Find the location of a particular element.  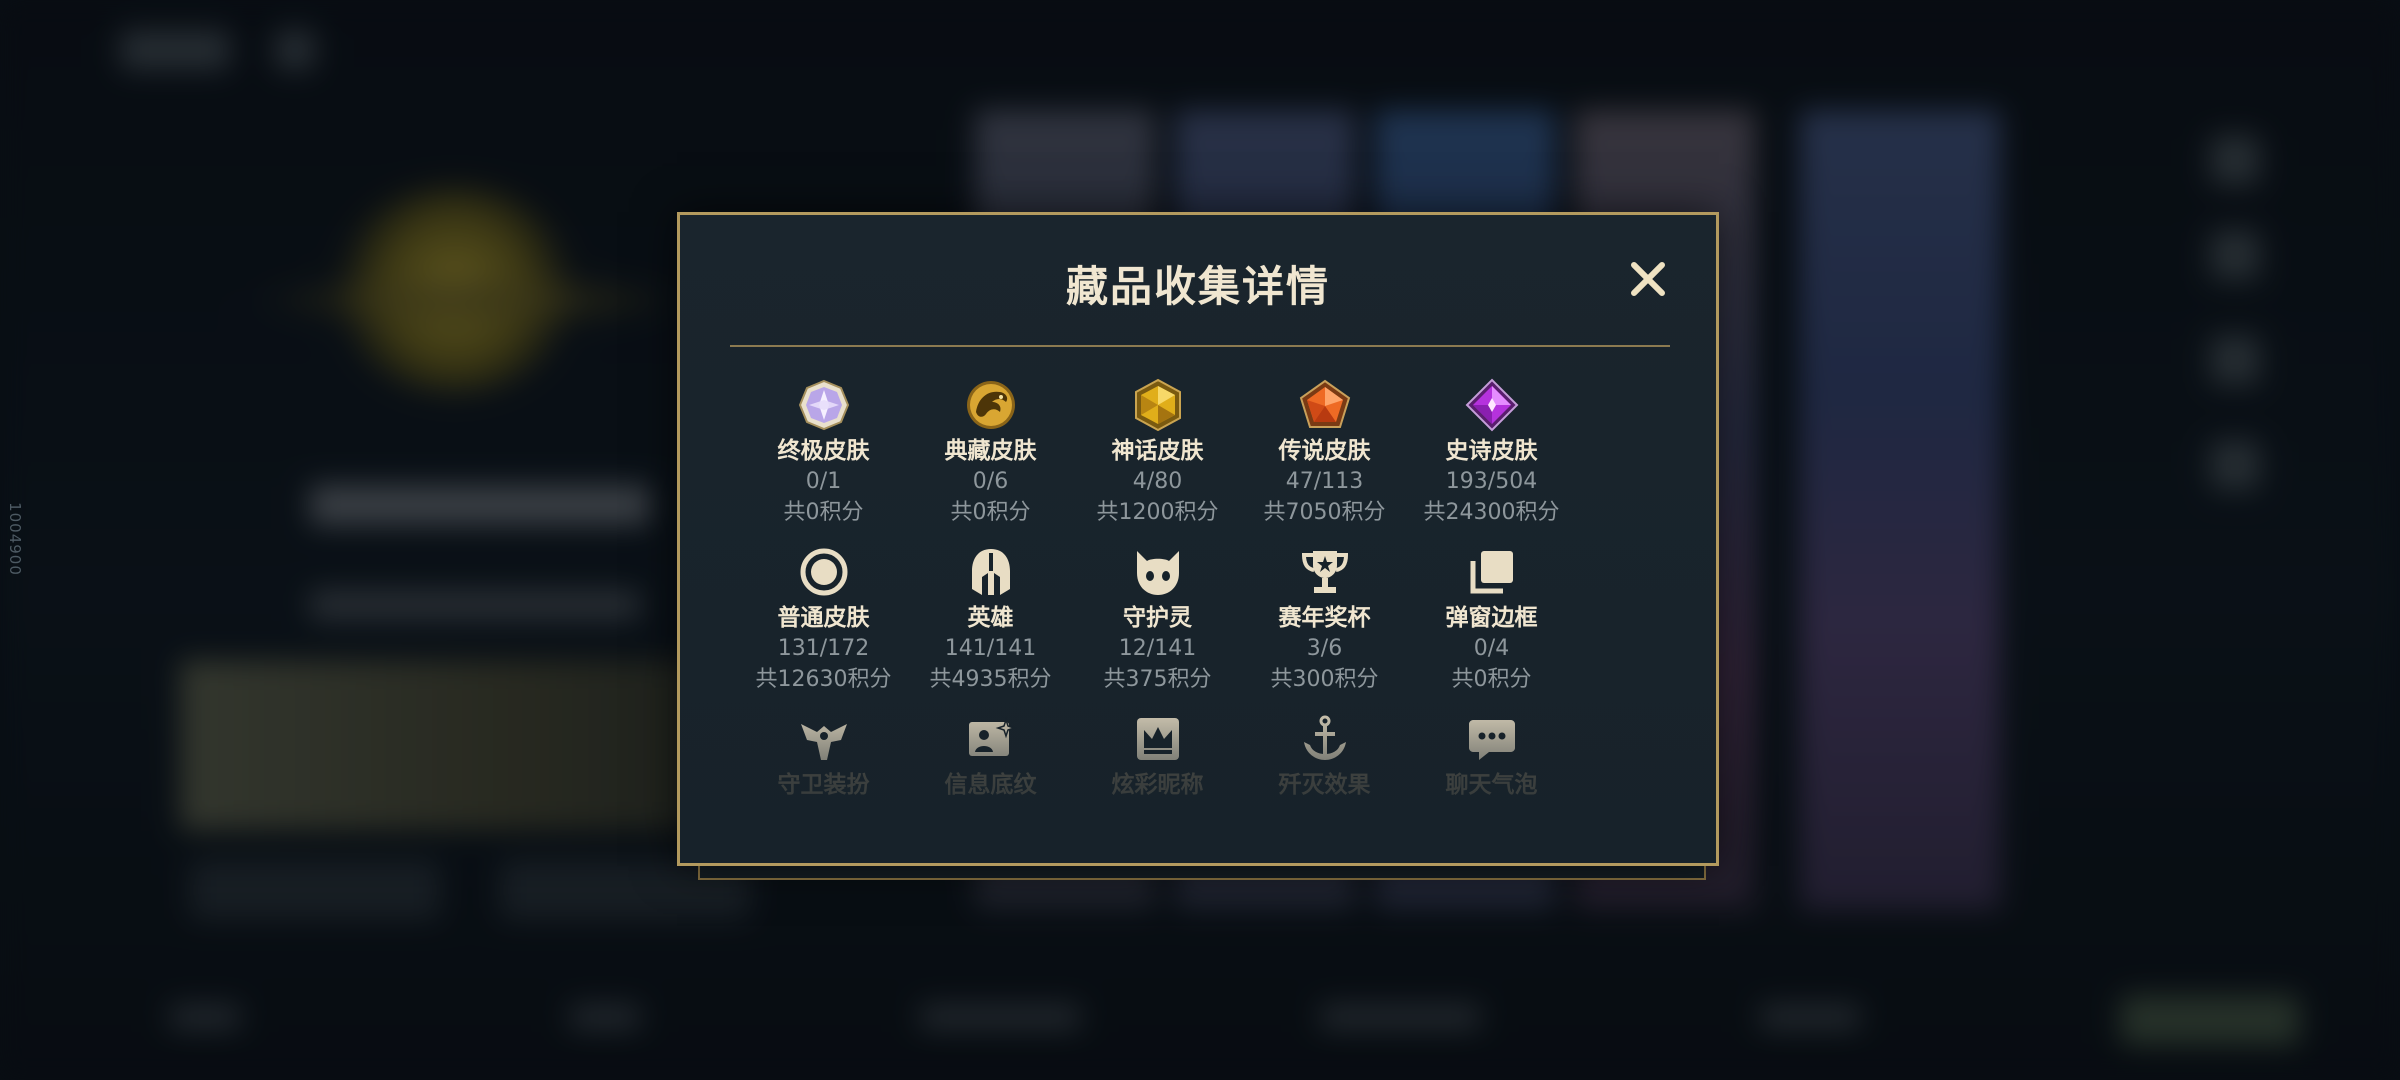

category-guardian-spirit: 守护灵 12/141 共375积分 is located at coordinates (1157, 625).